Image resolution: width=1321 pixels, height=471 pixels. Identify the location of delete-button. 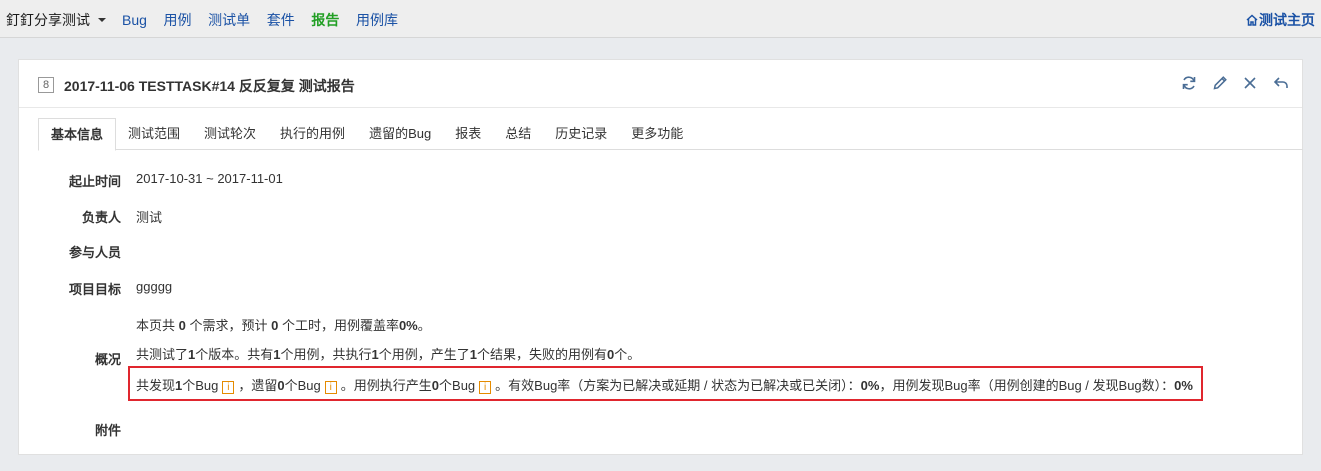
(1250, 83).